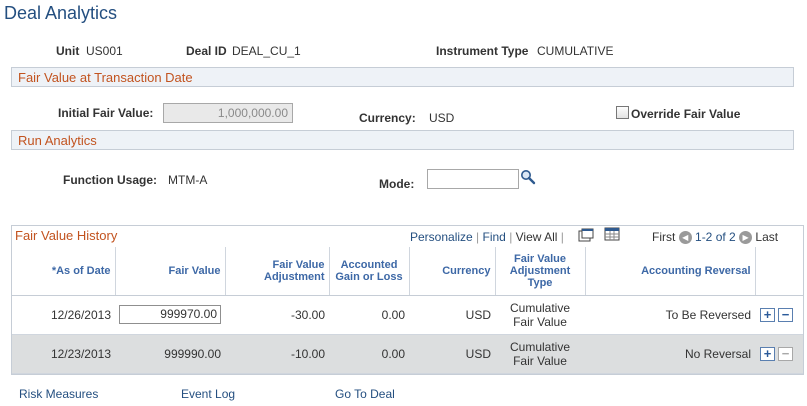 The height and width of the screenshot is (406, 807). What do you see at coordinates (188, 180) in the screenshot?
I see `function-usage-value: MTM-A` at bounding box center [188, 180].